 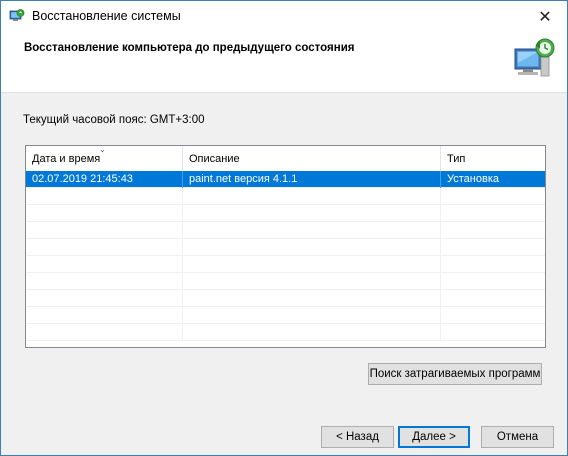 I want to click on column-header-description-label: Описание, so click(x=214, y=159).